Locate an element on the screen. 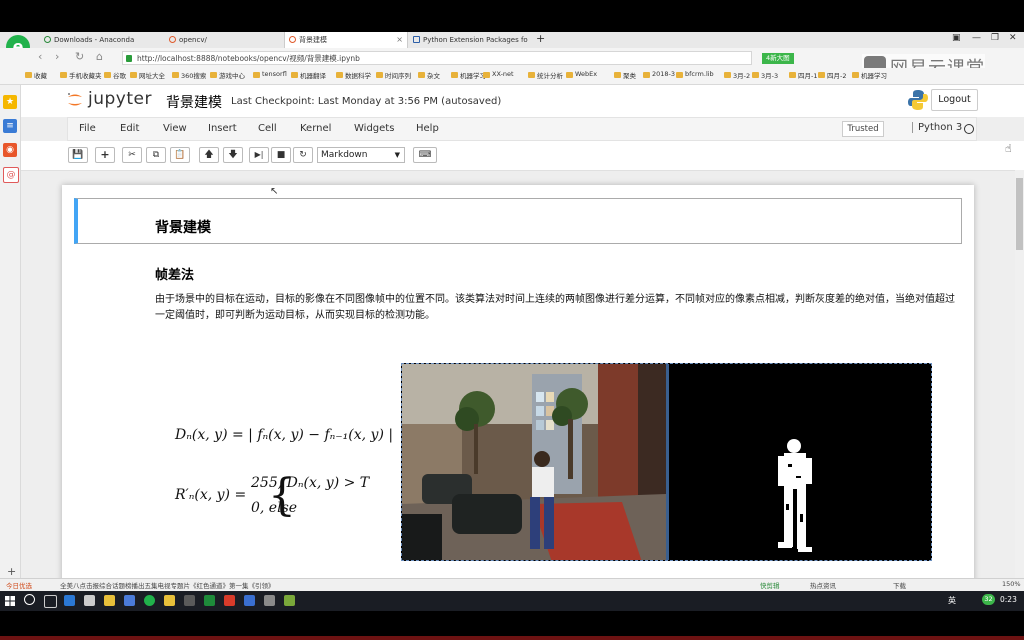 Image resolution: width=1024 pixels, height=640 pixels. menu-item-edit: Edit is located at coordinates (129, 128).